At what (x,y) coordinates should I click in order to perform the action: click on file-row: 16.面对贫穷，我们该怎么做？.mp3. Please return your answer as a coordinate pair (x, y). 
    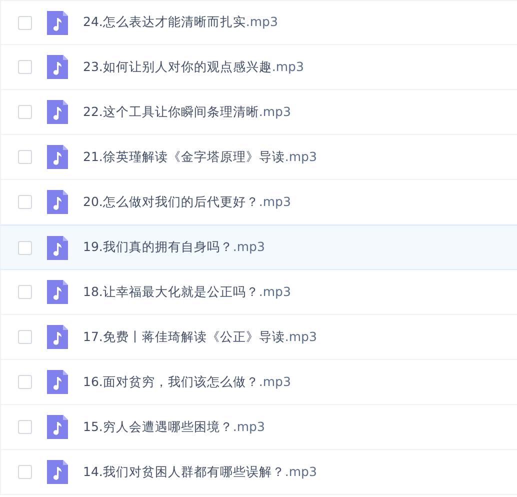
    Looking at the image, I should click on (258, 382).